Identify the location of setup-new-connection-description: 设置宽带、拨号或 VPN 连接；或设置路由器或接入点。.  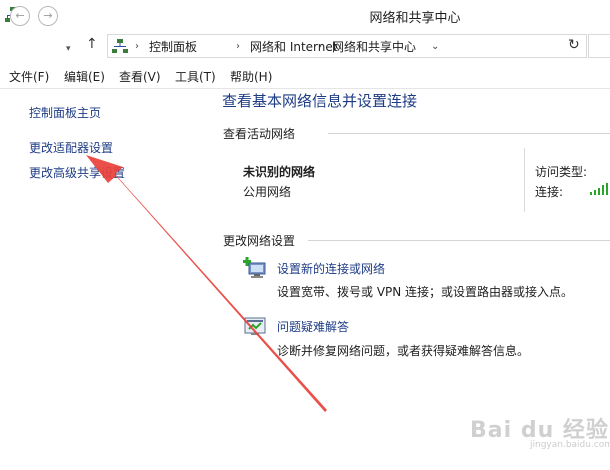
(425, 292).